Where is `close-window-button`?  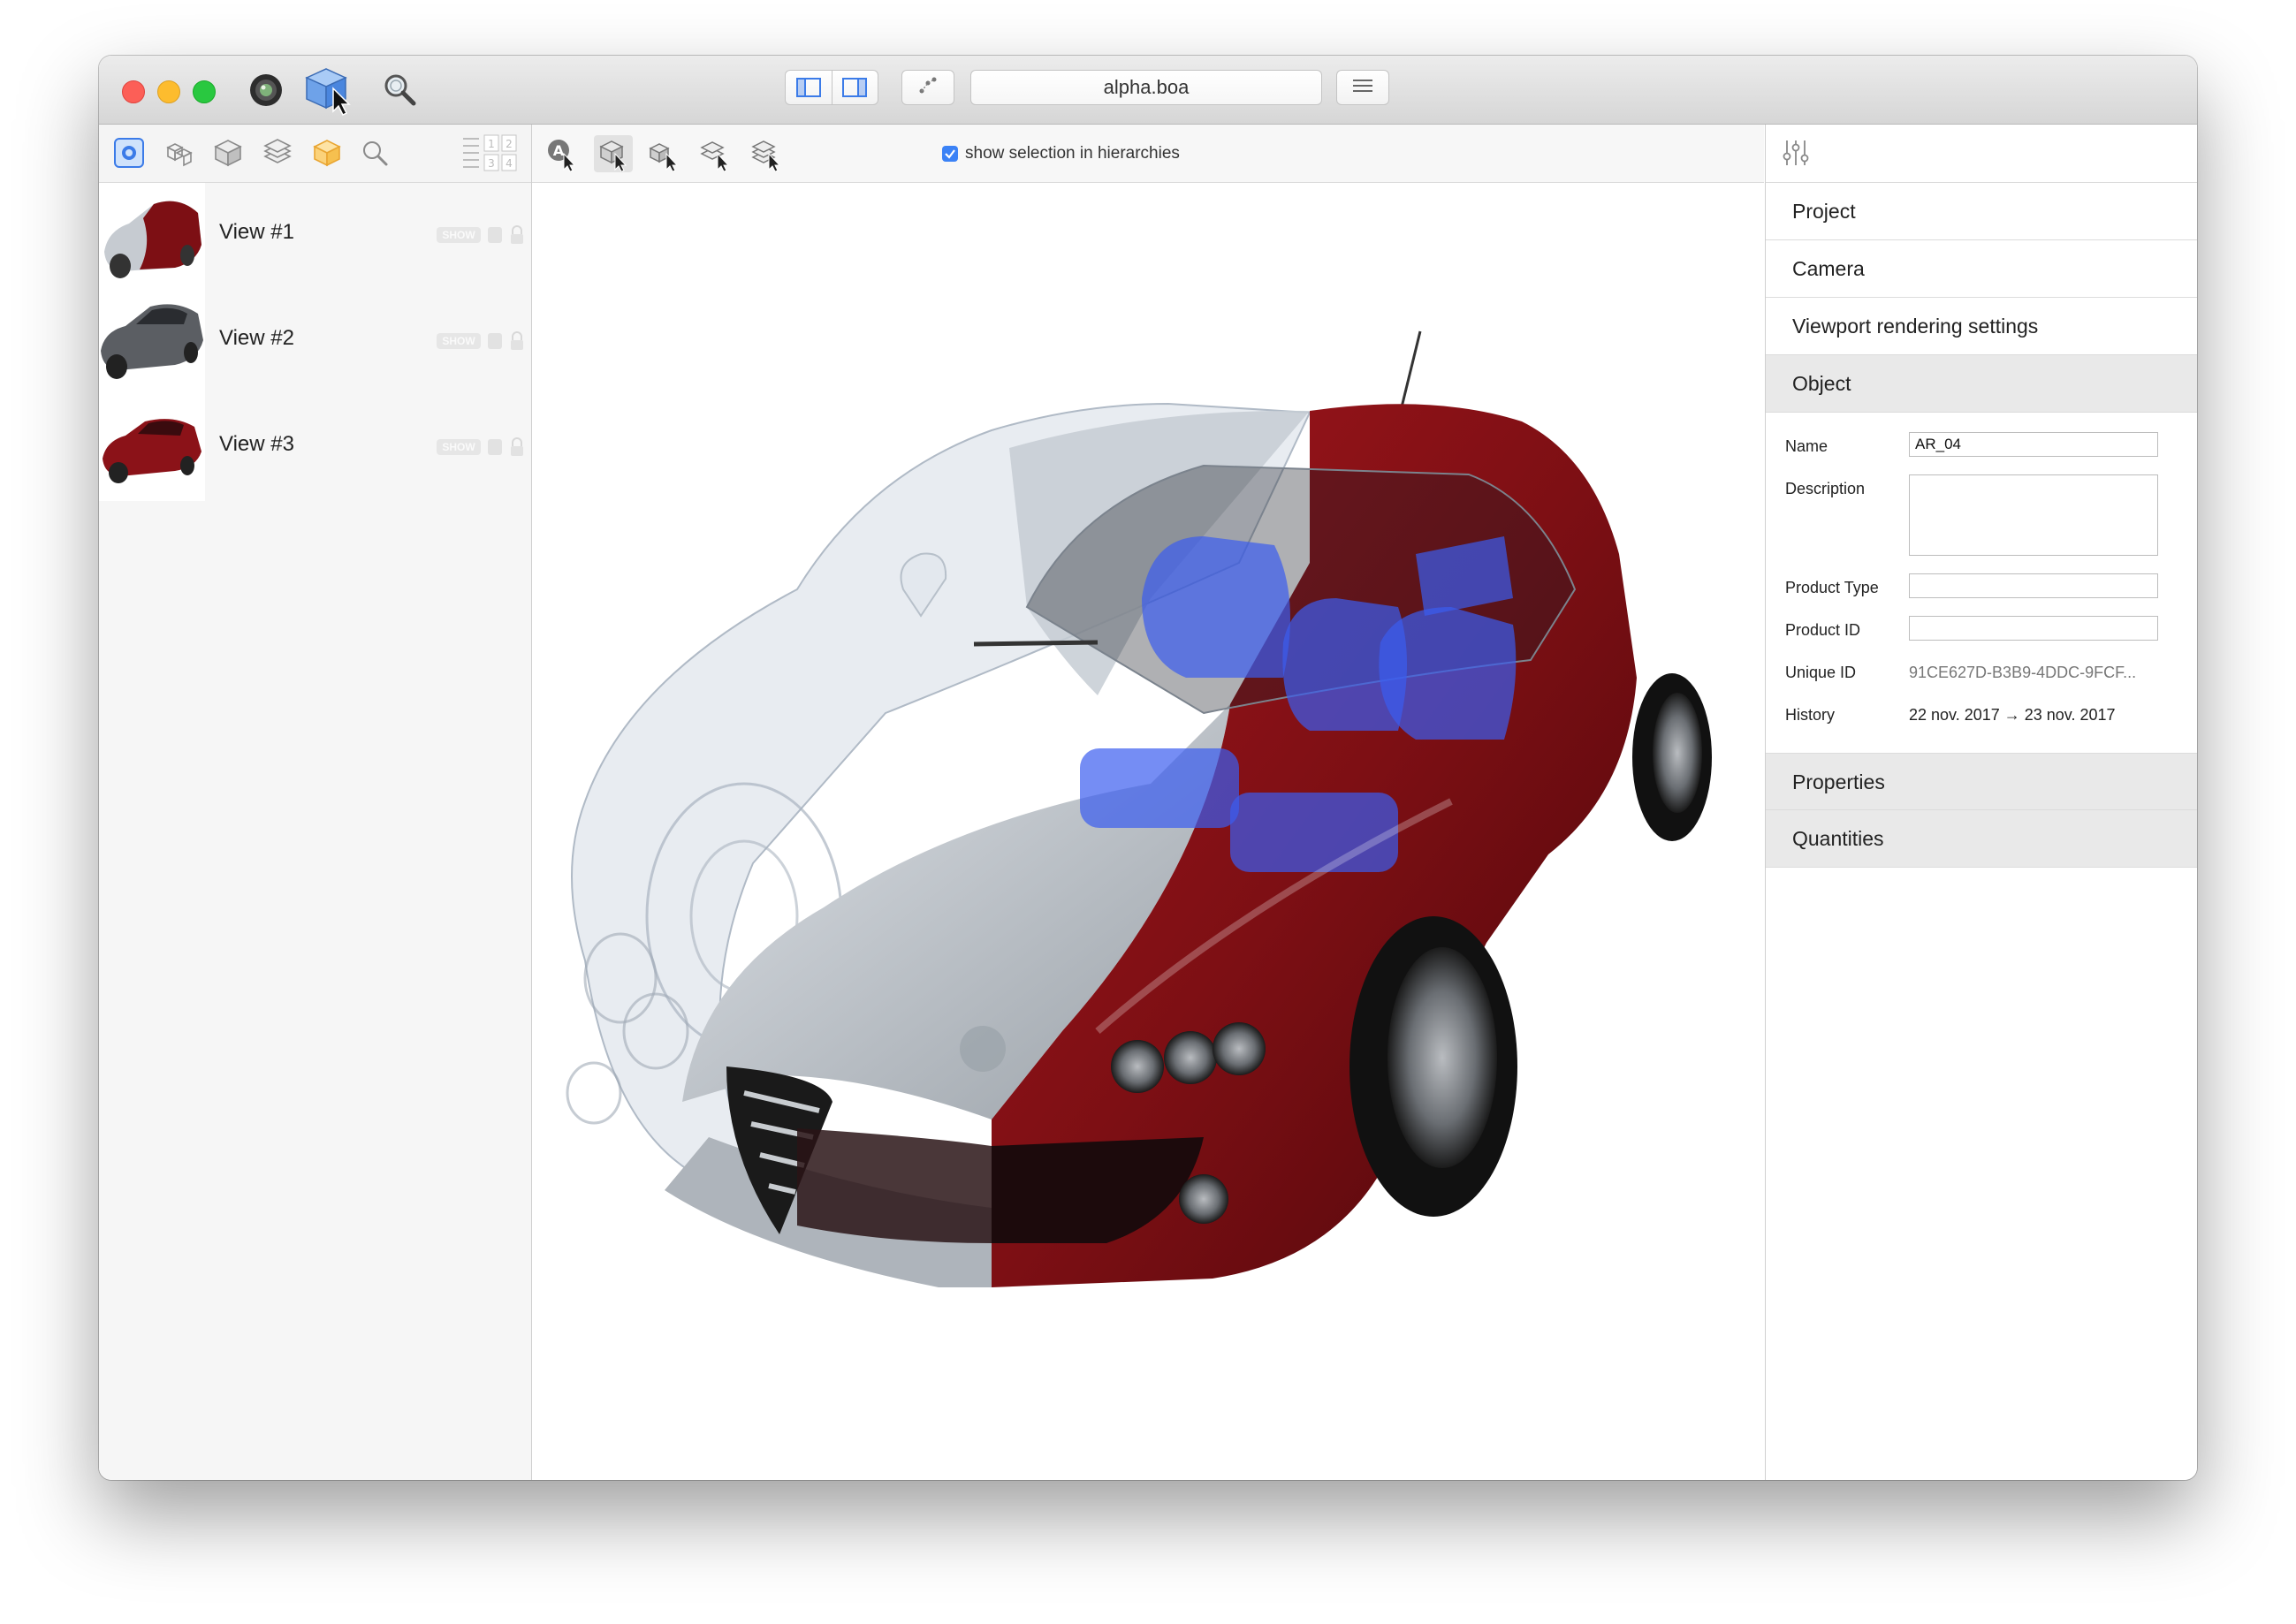
close-window-button is located at coordinates (133, 91).